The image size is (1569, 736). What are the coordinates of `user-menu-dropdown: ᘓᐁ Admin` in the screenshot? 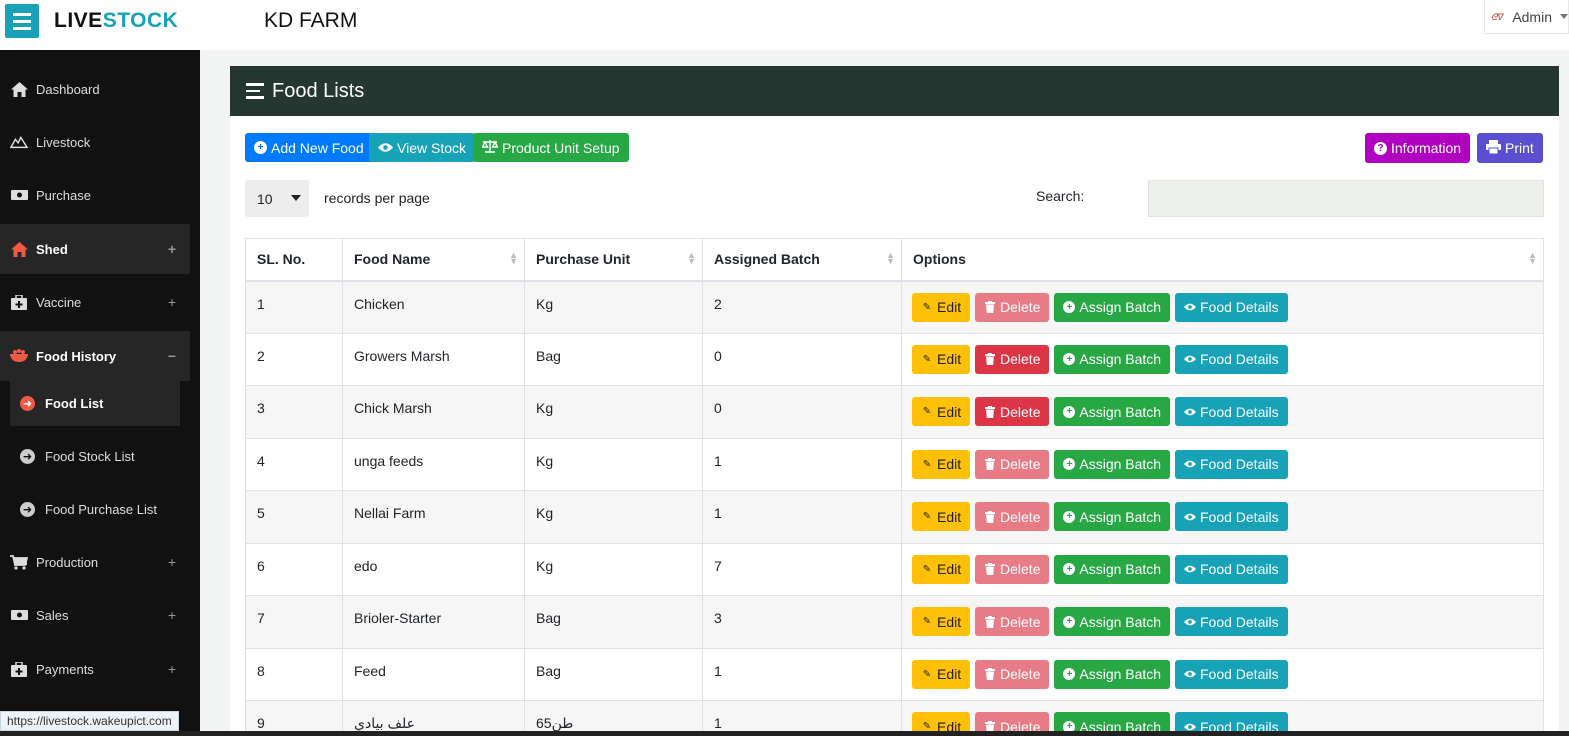 It's located at (1526, 17).